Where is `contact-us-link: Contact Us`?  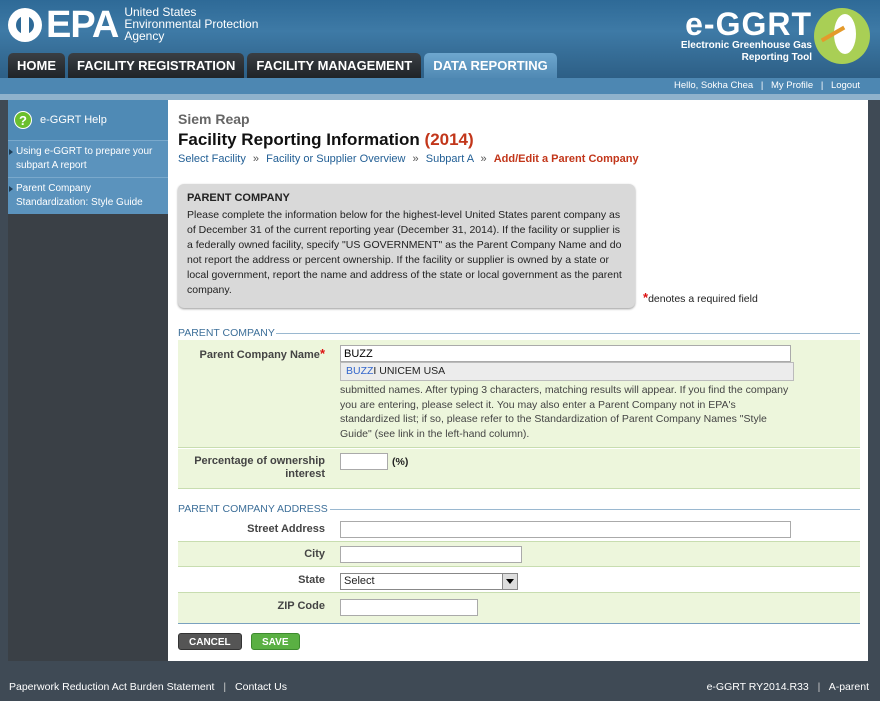
contact-us-link: Contact Us is located at coordinates (261, 687).